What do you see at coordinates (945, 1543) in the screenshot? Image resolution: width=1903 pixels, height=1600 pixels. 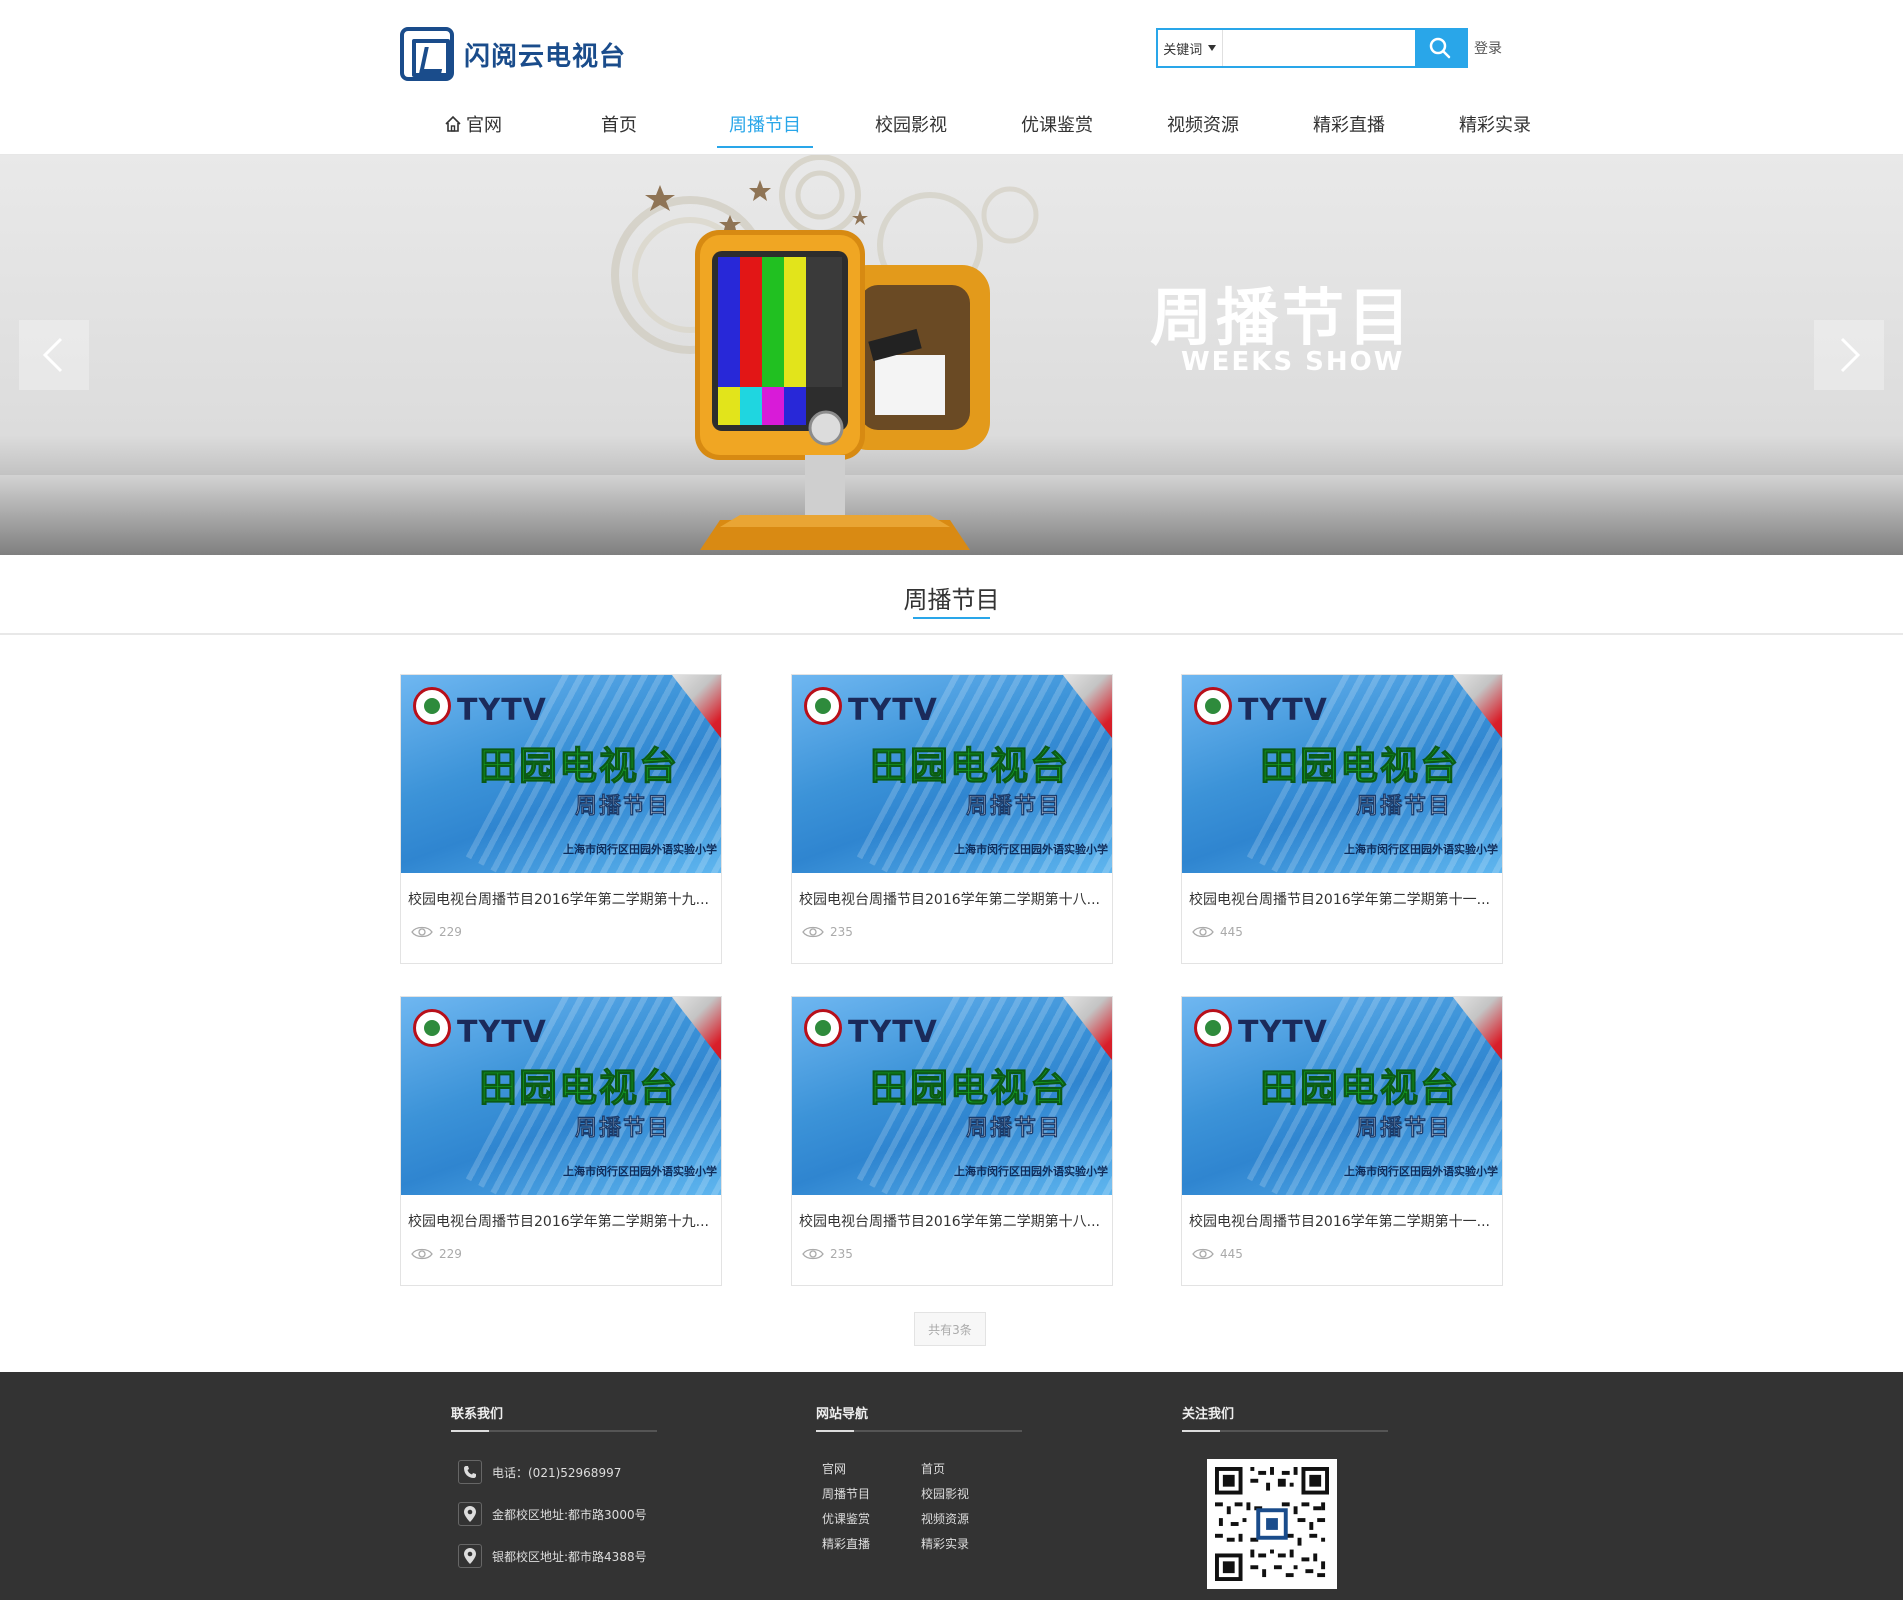 I see `footer-link-records: 精彩实录` at bounding box center [945, 1543].